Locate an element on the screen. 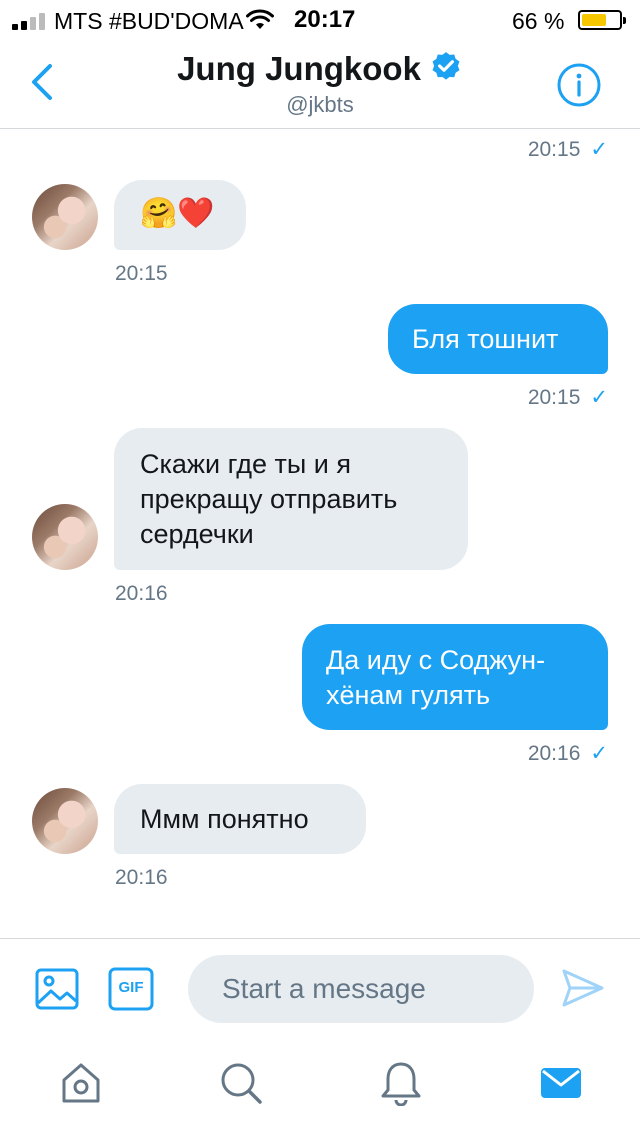 The width and height of the screenshot is (640, 1136). message-text: Да иду с Соджун- хёнам гулять is located at coordinates (436, 677).